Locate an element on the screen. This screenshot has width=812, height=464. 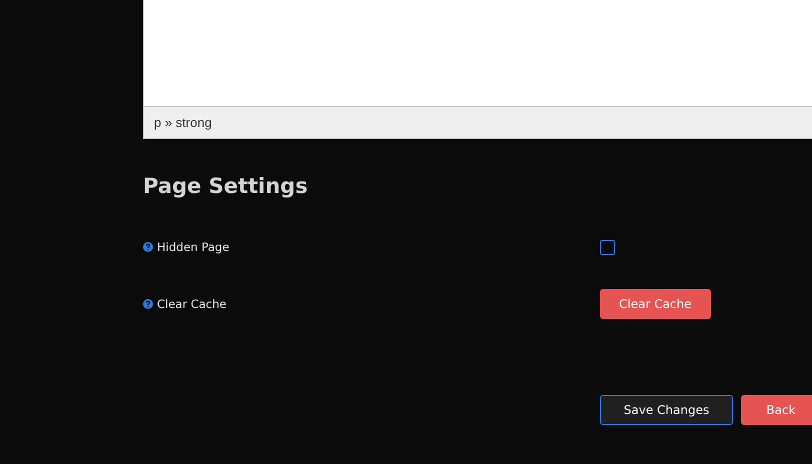
checkbox is located at coordinates (607, 247).